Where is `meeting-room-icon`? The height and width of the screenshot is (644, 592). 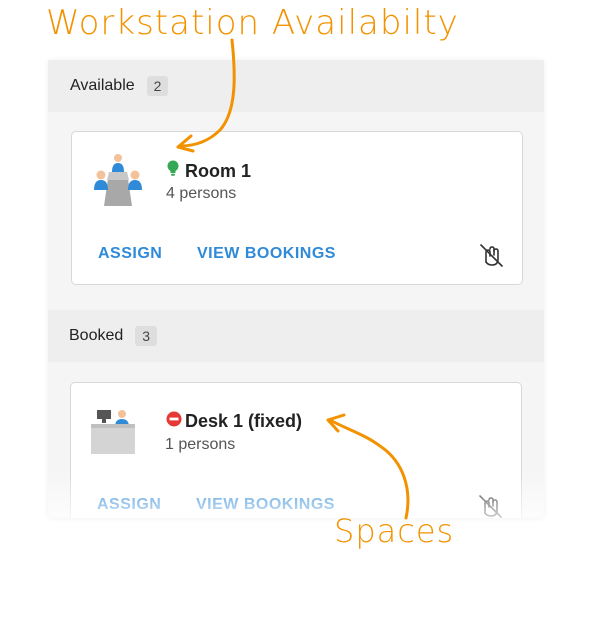
meeting-room-icon is located at coordinates (118, 182).